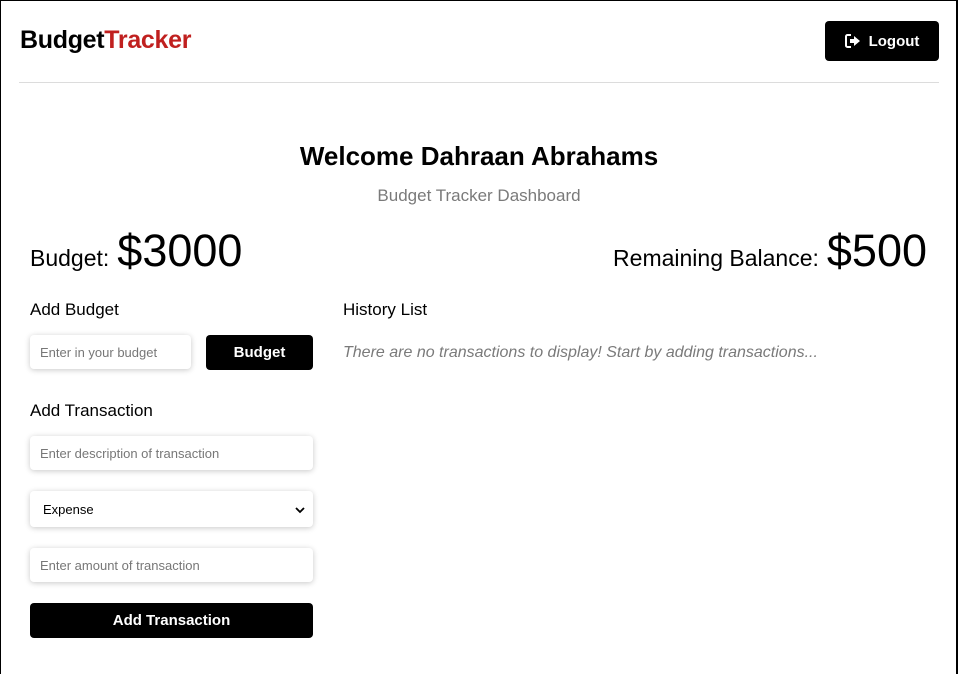  What do you see at coordinates (171, 565) in the screenshot?
I see `transaction-amount-input: Enter amount of transaction` at bounding box center [171, 565].